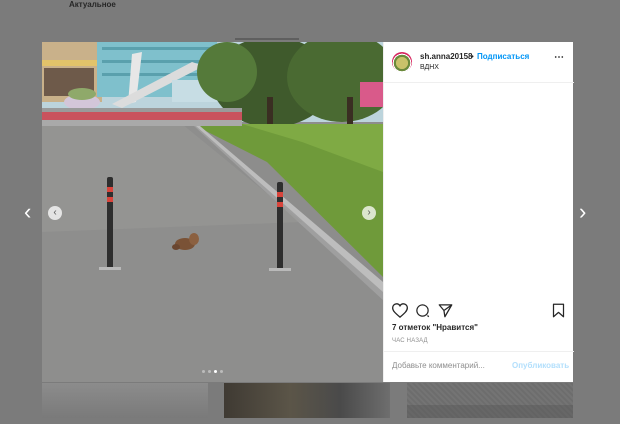  I want to click on bookmark-icon, so click(558, 310).